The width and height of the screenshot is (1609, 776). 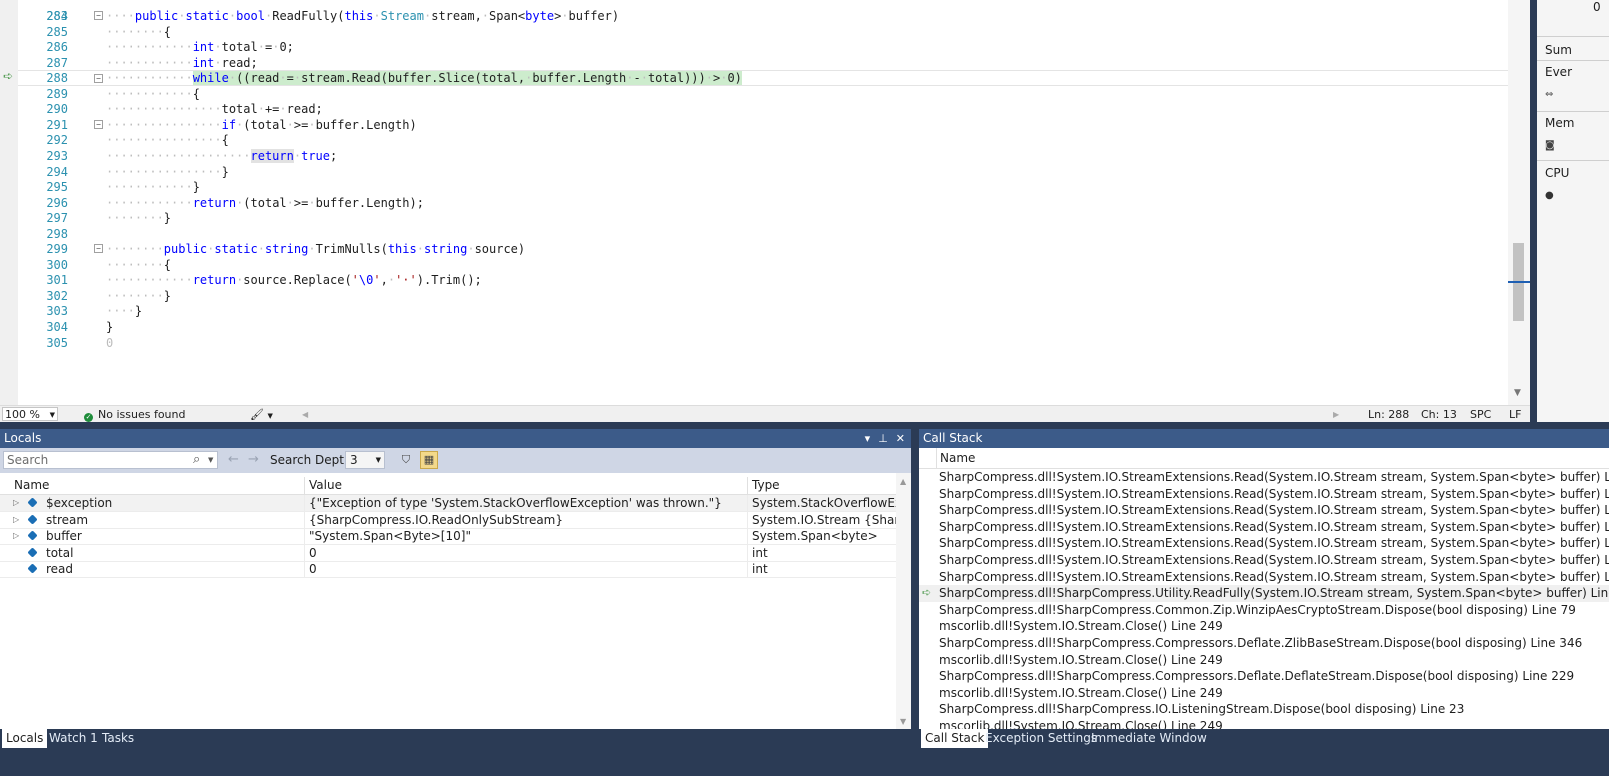 I want to click on code-line: 303 ····}, so click(x=763, y=311).